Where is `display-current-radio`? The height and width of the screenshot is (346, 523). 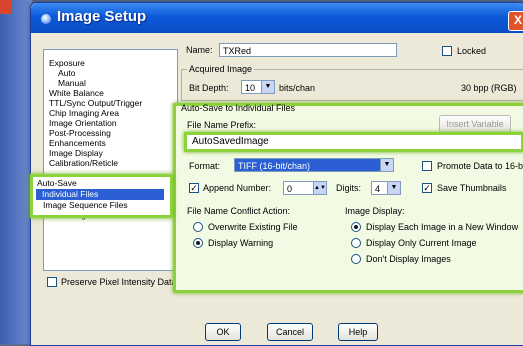
display-current-radio is located at coordinates (356, 243).